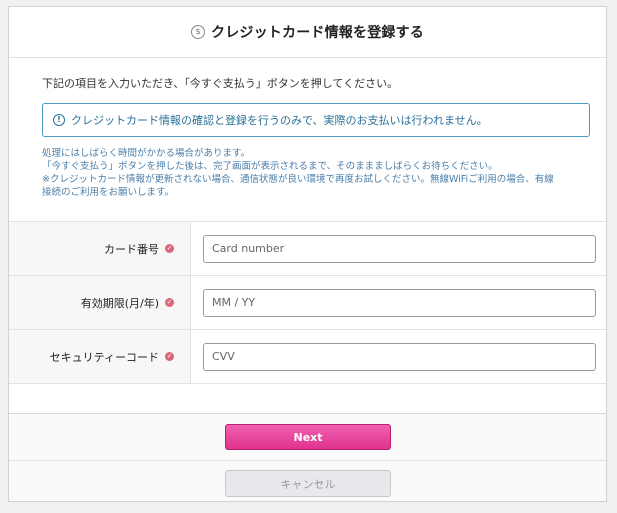  I want to click on card-number-input, so click(399, 248).